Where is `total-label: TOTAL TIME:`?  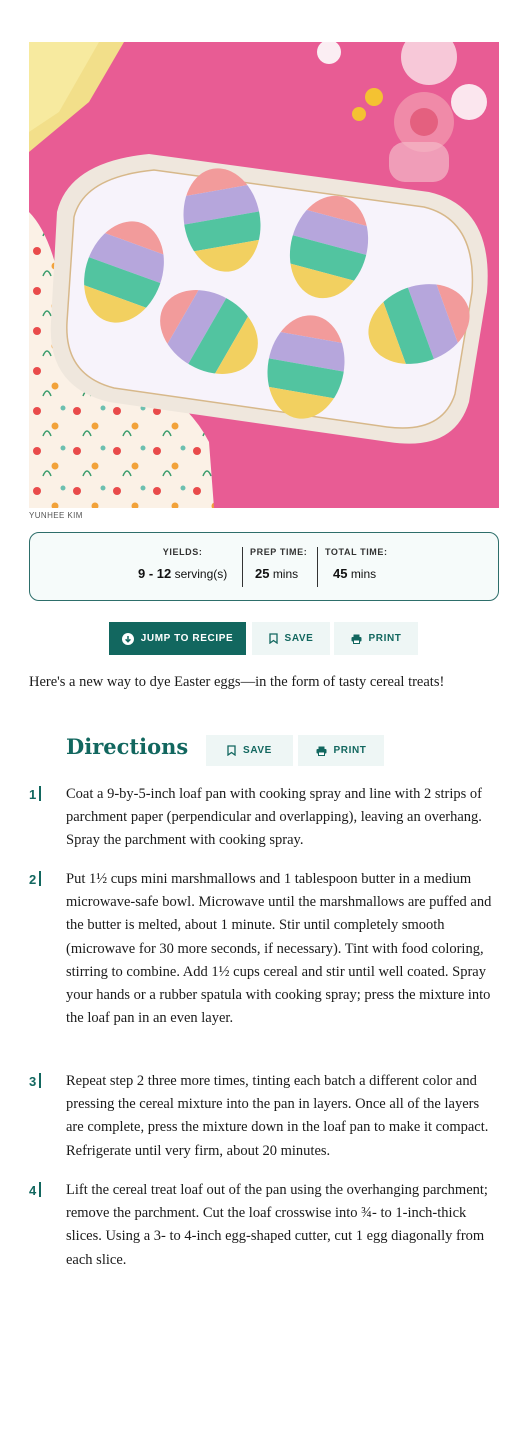 total-label: TOTAL TIME: is located at coordinates (356, 552).